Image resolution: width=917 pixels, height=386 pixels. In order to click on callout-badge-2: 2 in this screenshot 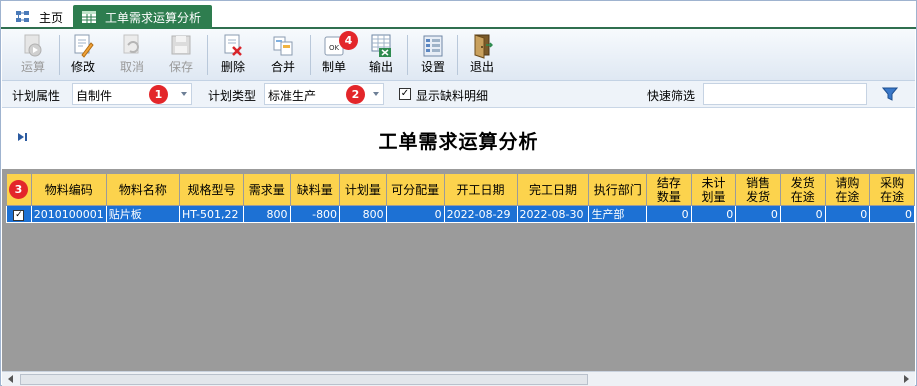, I will do `click(355, 94)`.